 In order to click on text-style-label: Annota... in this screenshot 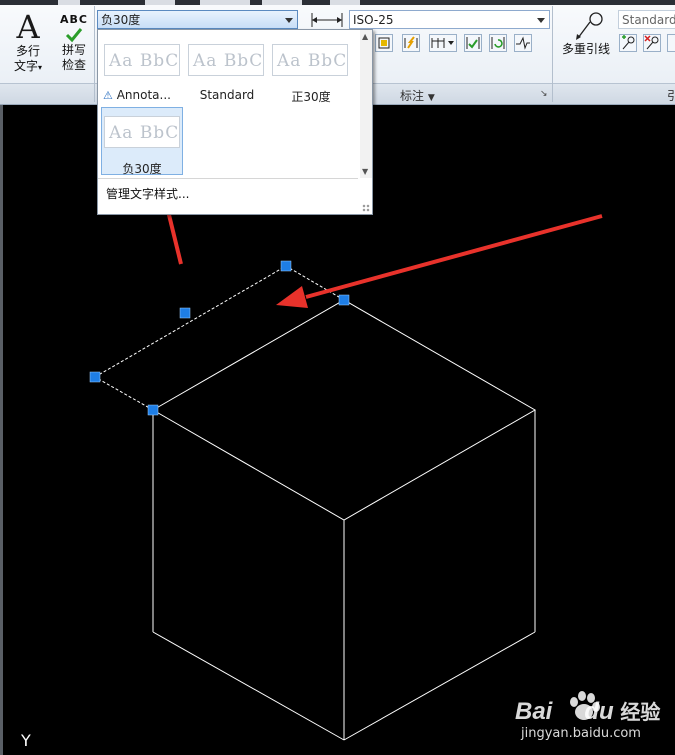, I will do `click(143, 95)`.